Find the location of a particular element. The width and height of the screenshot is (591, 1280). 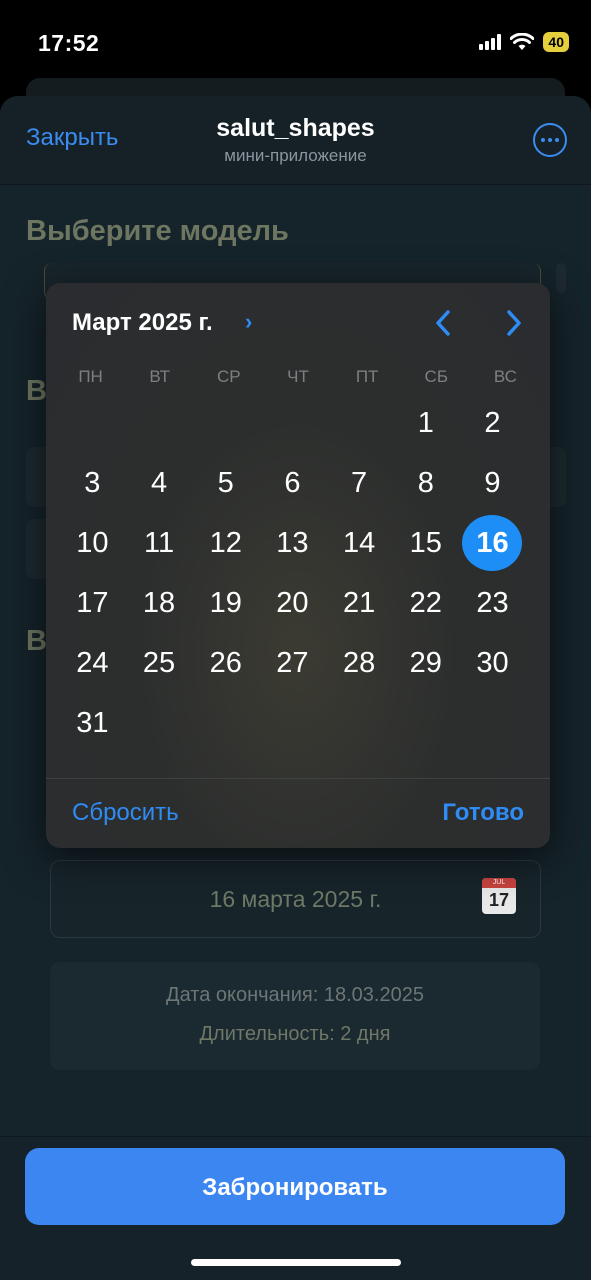

day-cell: 7 is located at coordinates (359, 483).